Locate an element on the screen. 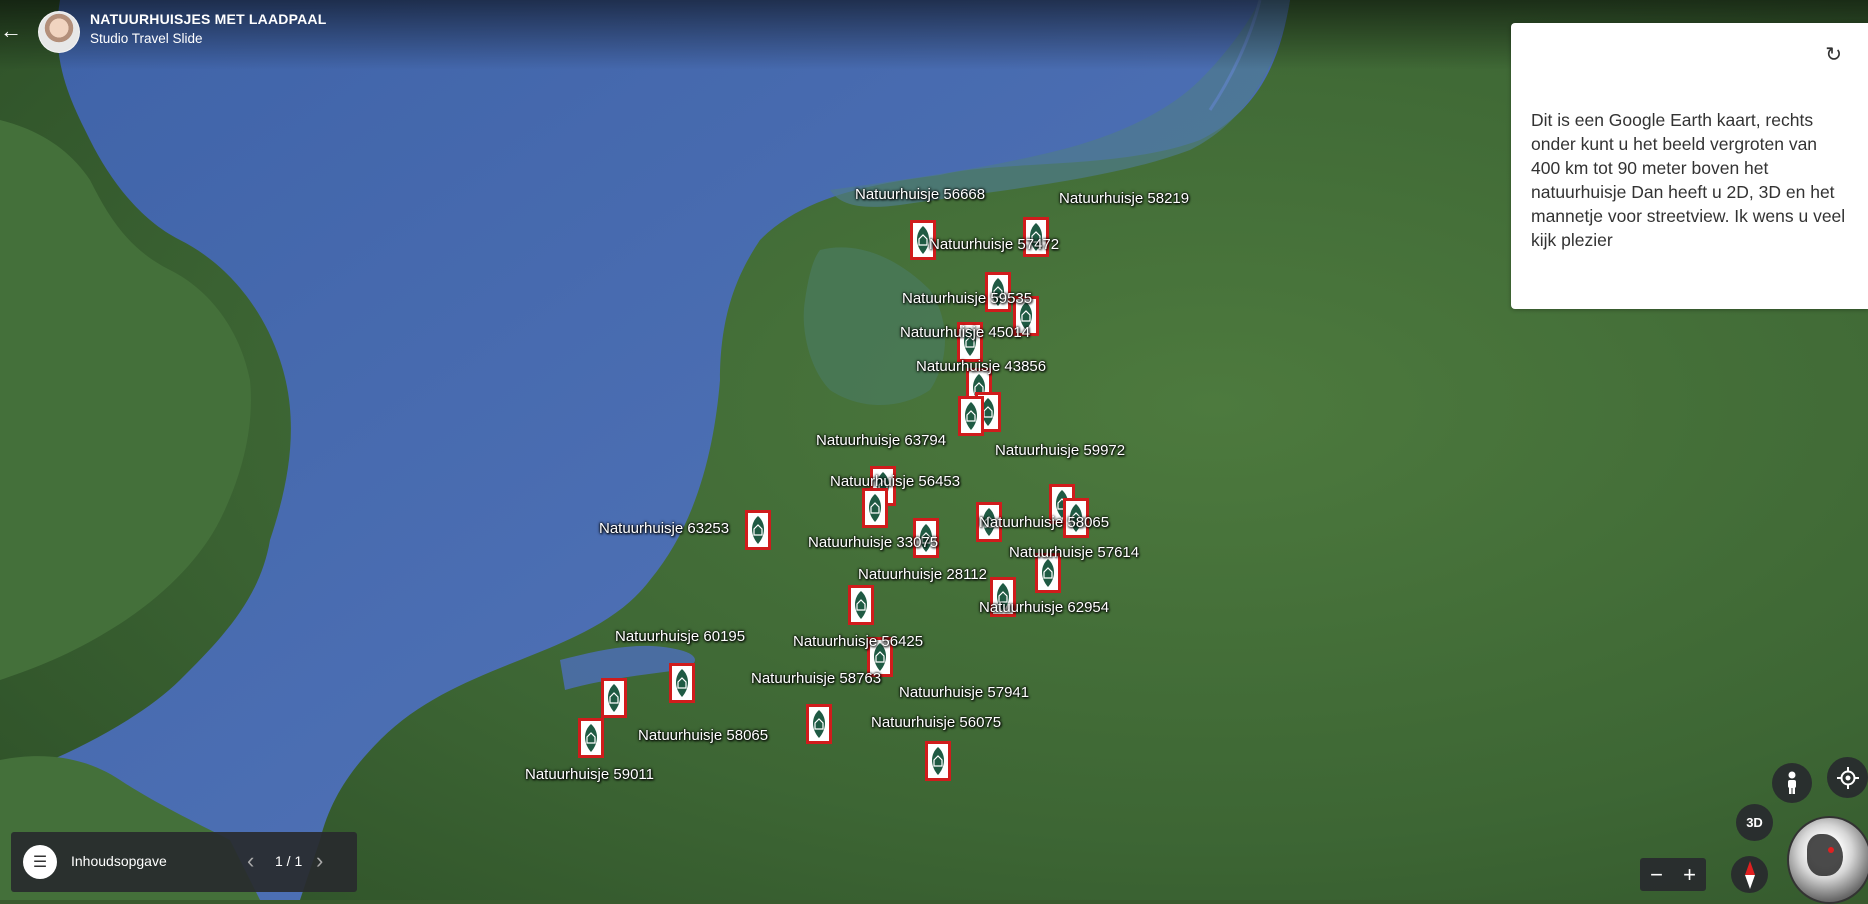 This screenshot has height=904, width=1868. arrow-left-icon: ← is located at coordinates (11, 31).